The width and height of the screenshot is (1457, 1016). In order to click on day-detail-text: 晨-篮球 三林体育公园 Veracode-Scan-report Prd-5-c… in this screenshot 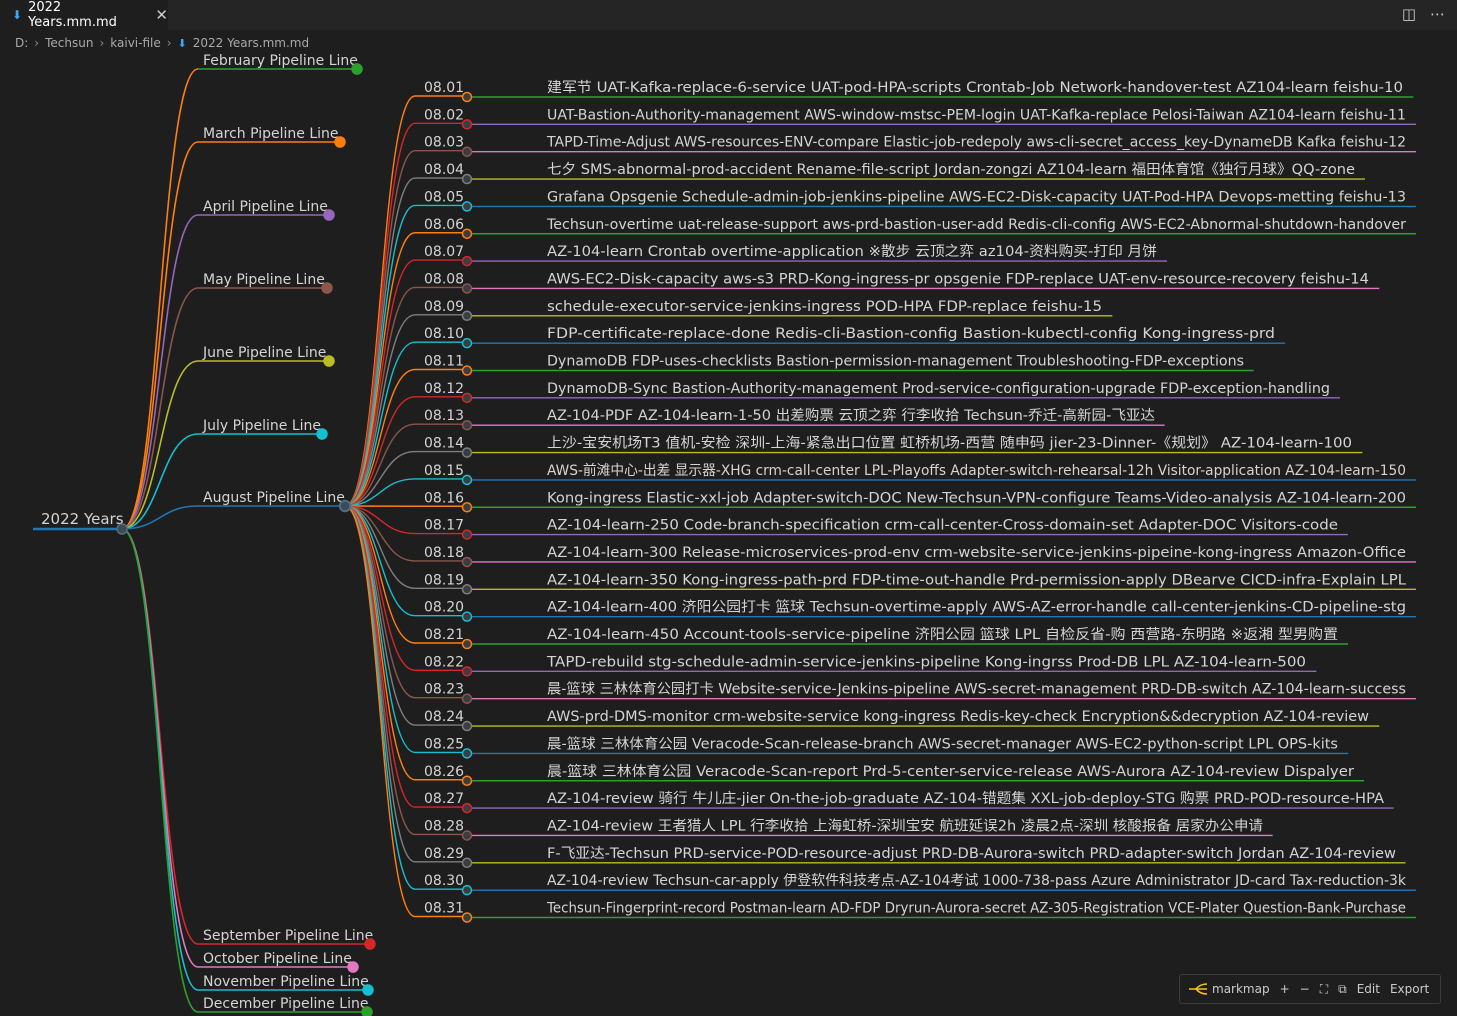, I will do `click(950, 772)`.